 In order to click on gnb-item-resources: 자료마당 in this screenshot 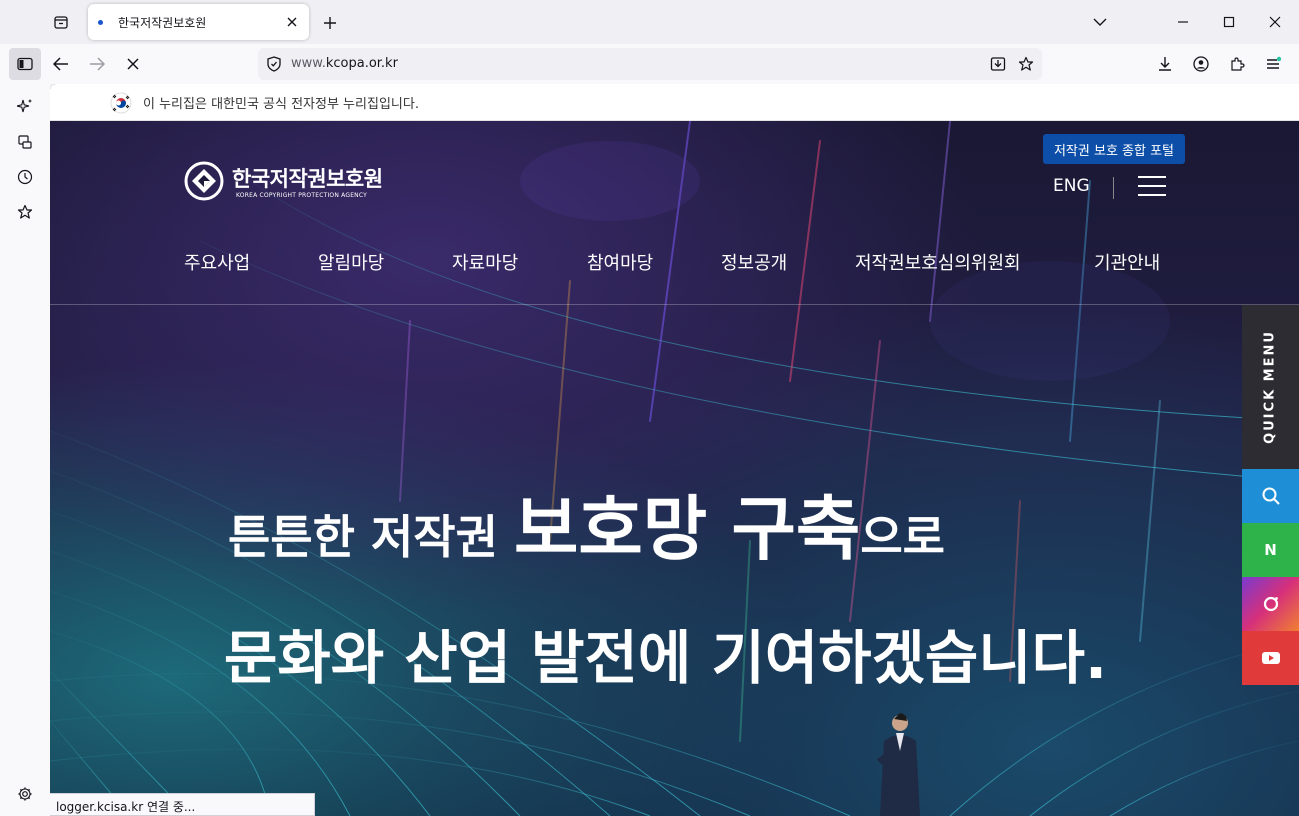, I will do `click(485, 262)`.